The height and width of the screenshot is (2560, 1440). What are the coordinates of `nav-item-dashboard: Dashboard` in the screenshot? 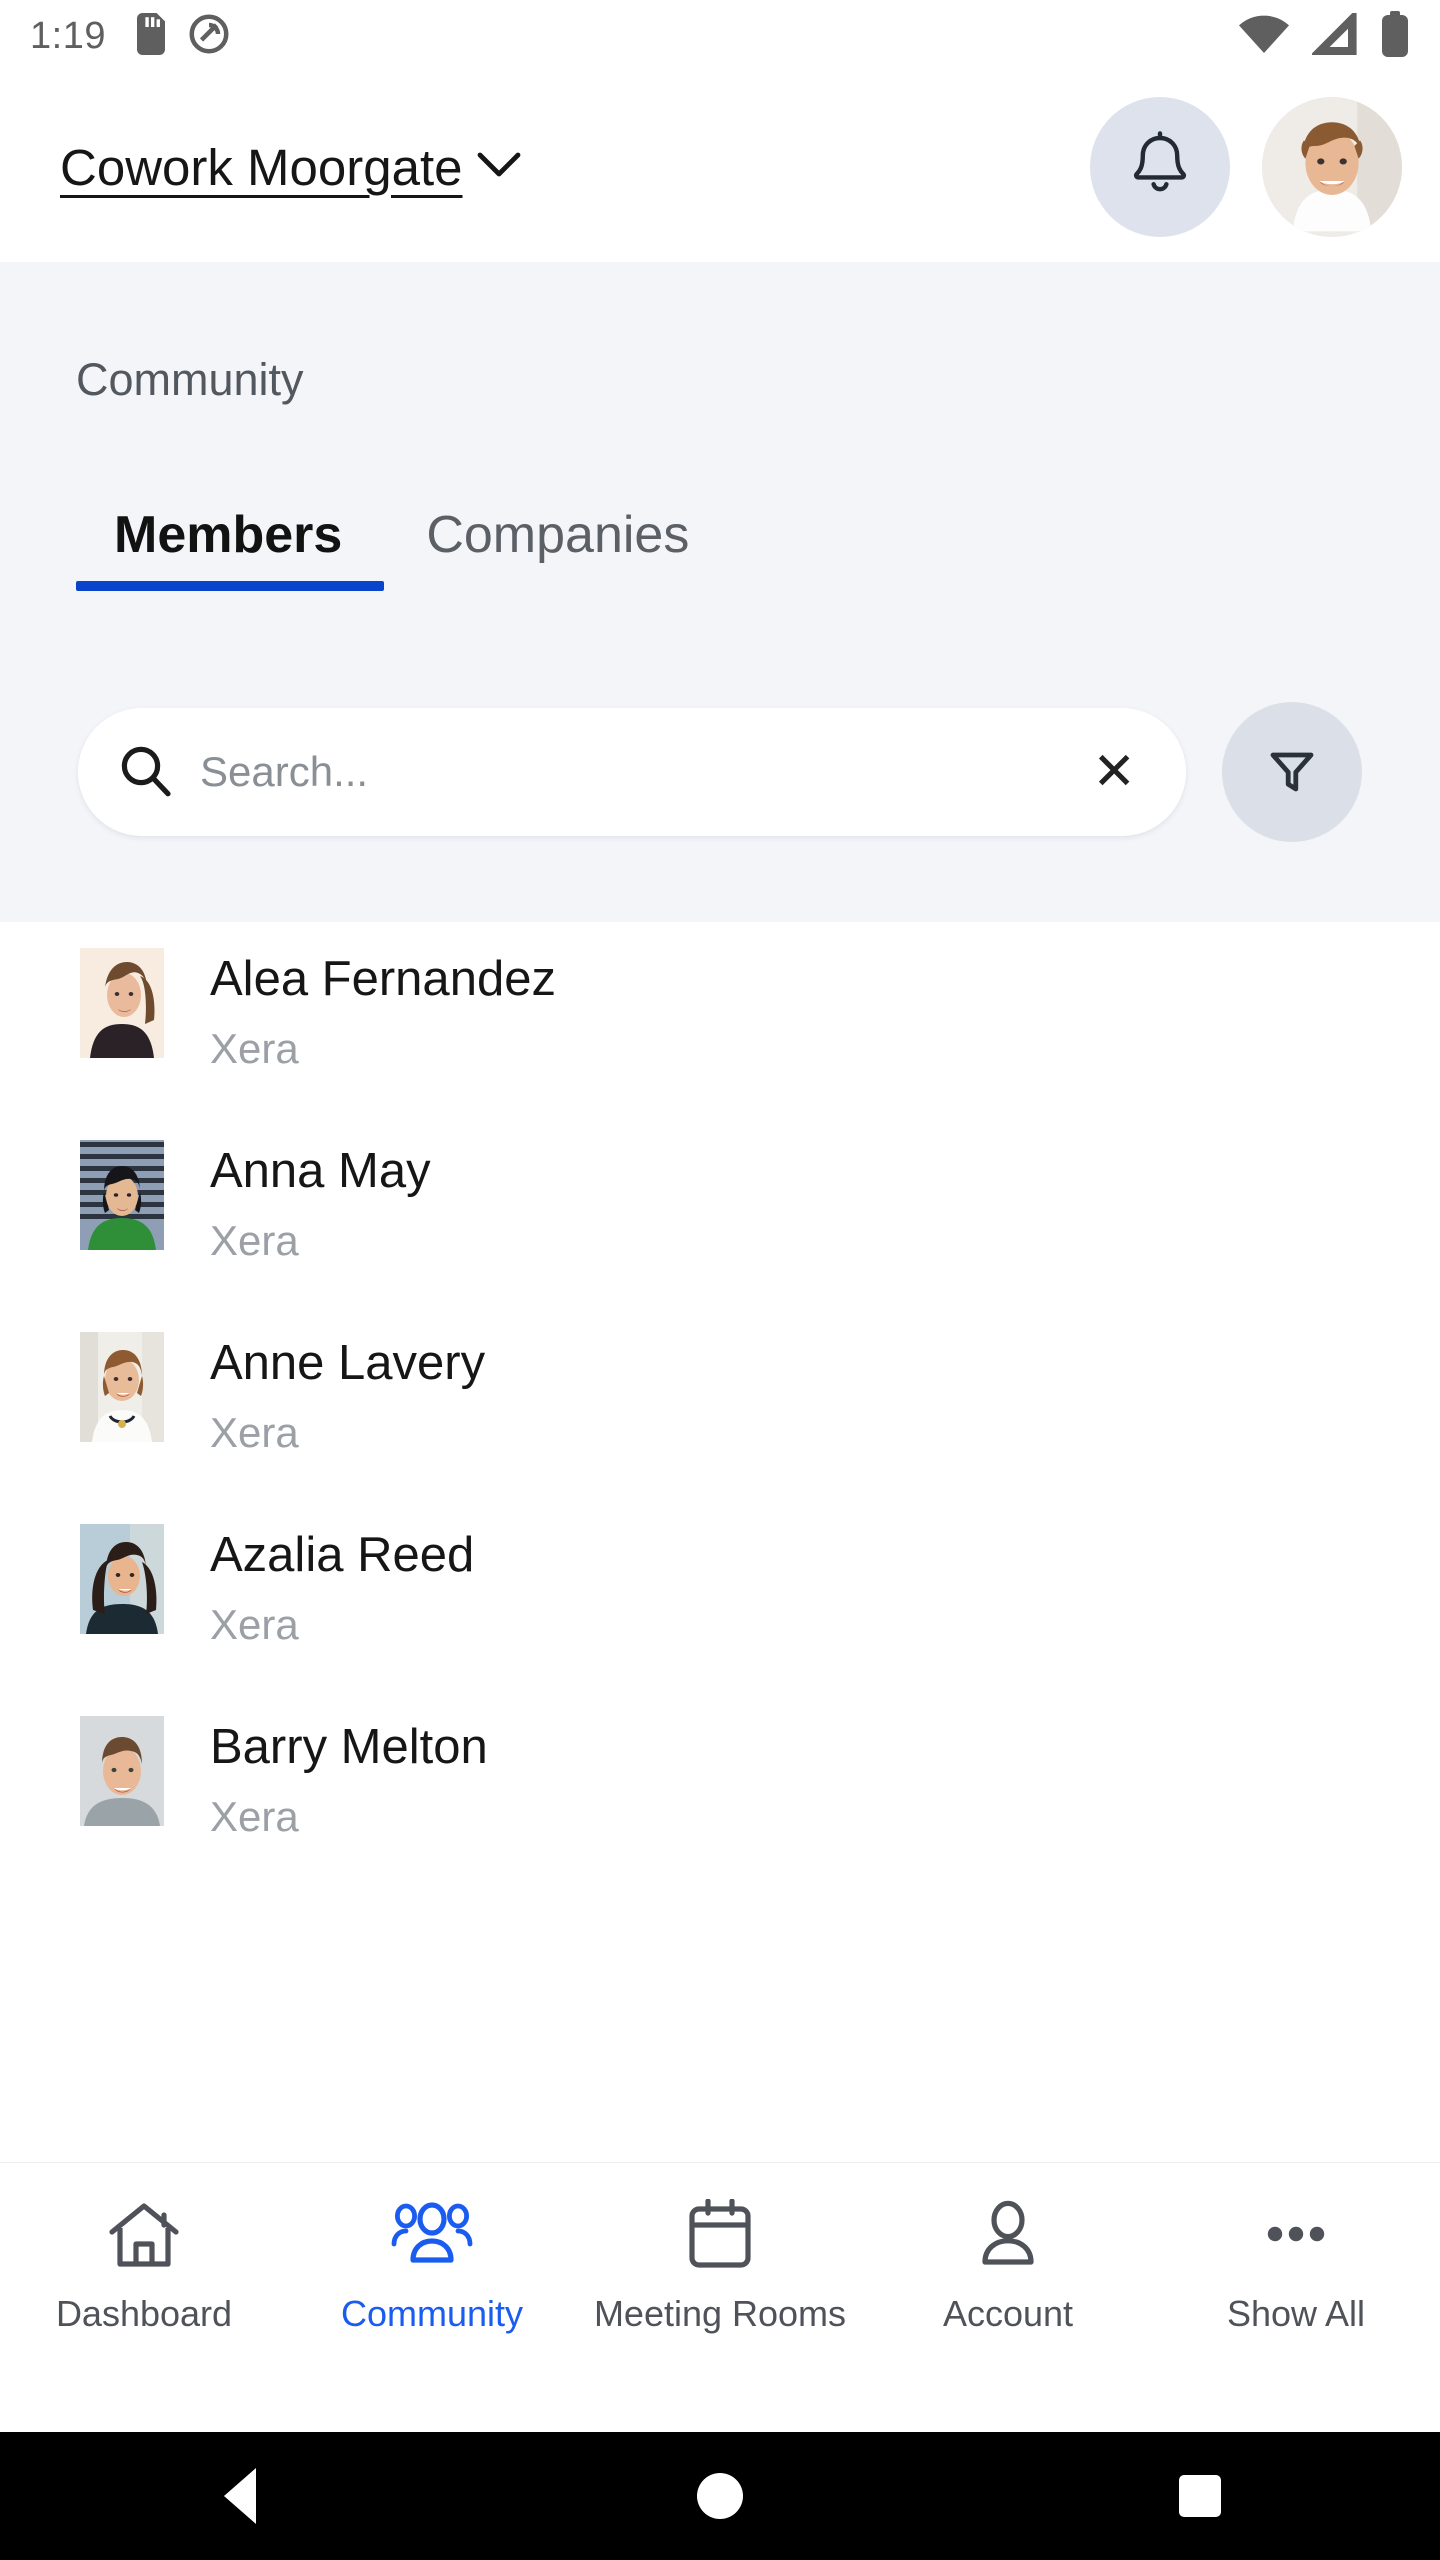 It's located at (144, 2264).